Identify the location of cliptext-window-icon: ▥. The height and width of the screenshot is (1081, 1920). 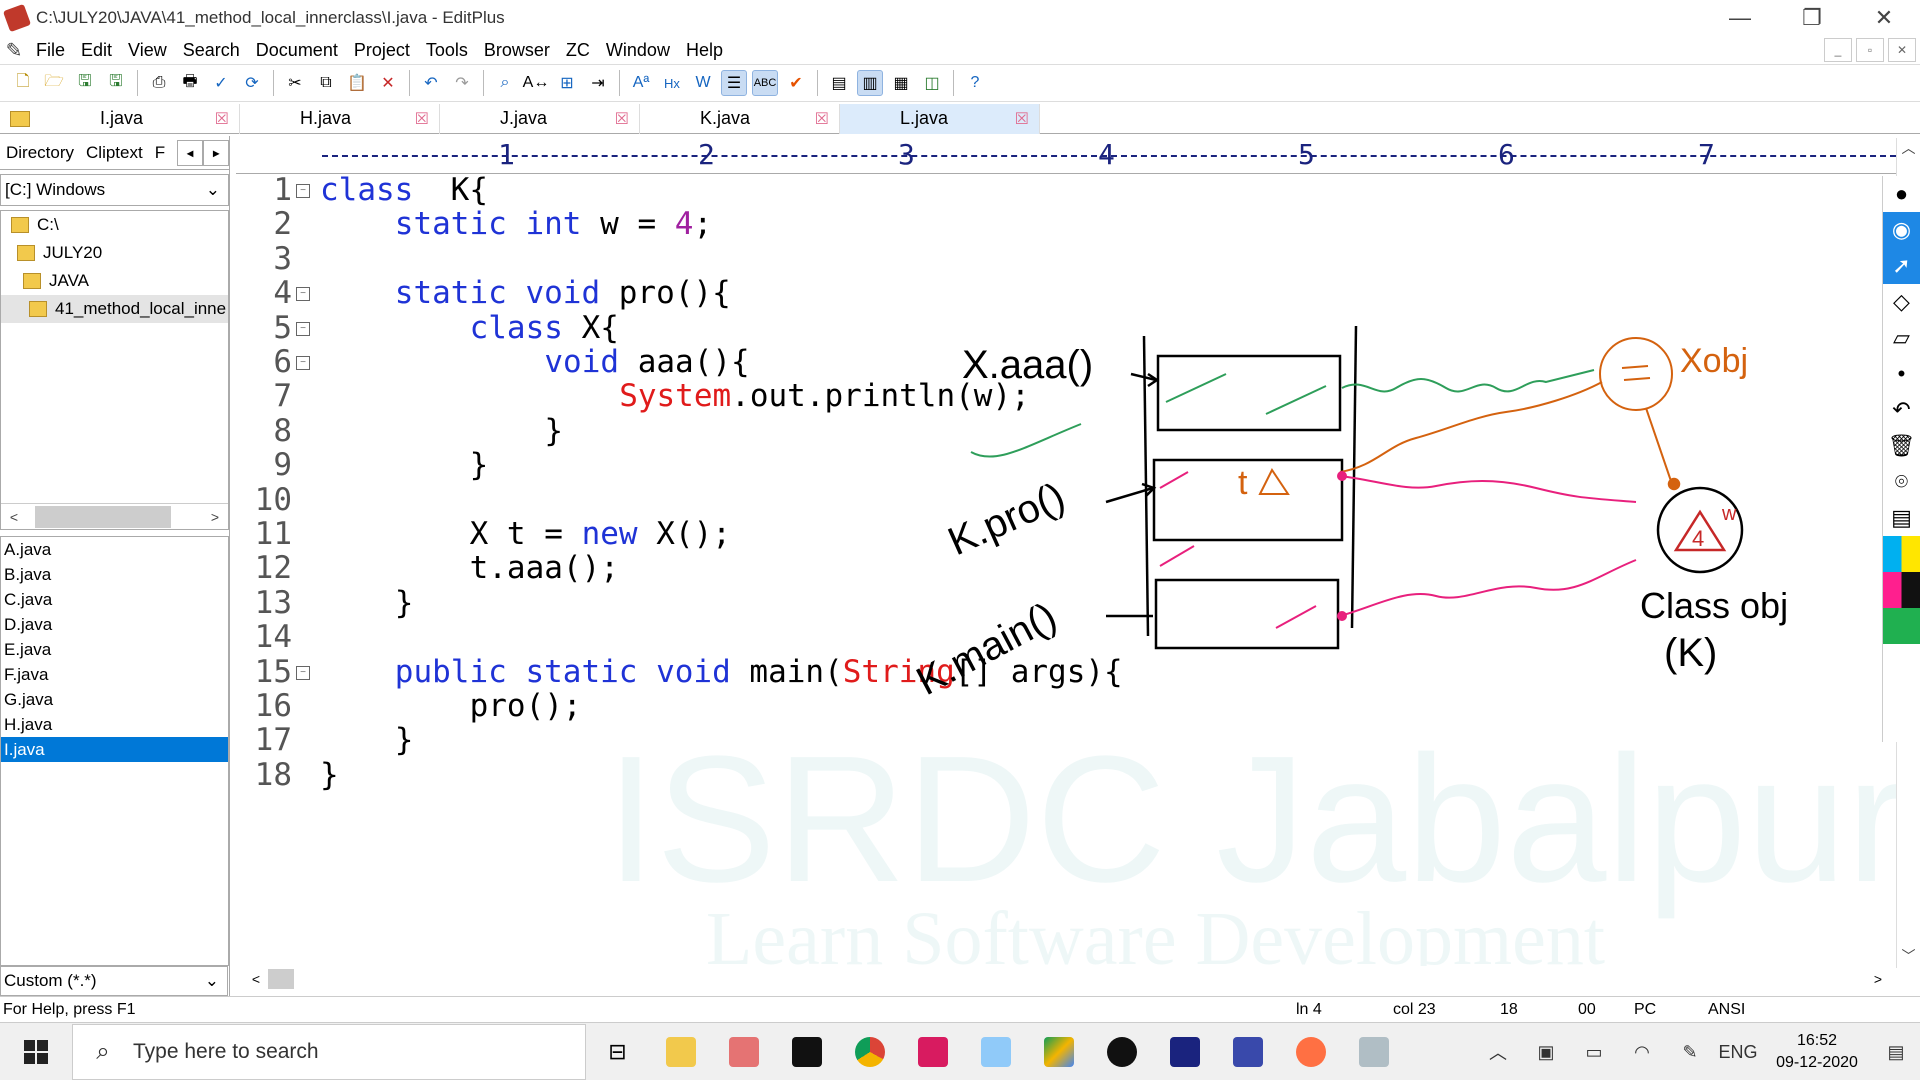
(870, 83).